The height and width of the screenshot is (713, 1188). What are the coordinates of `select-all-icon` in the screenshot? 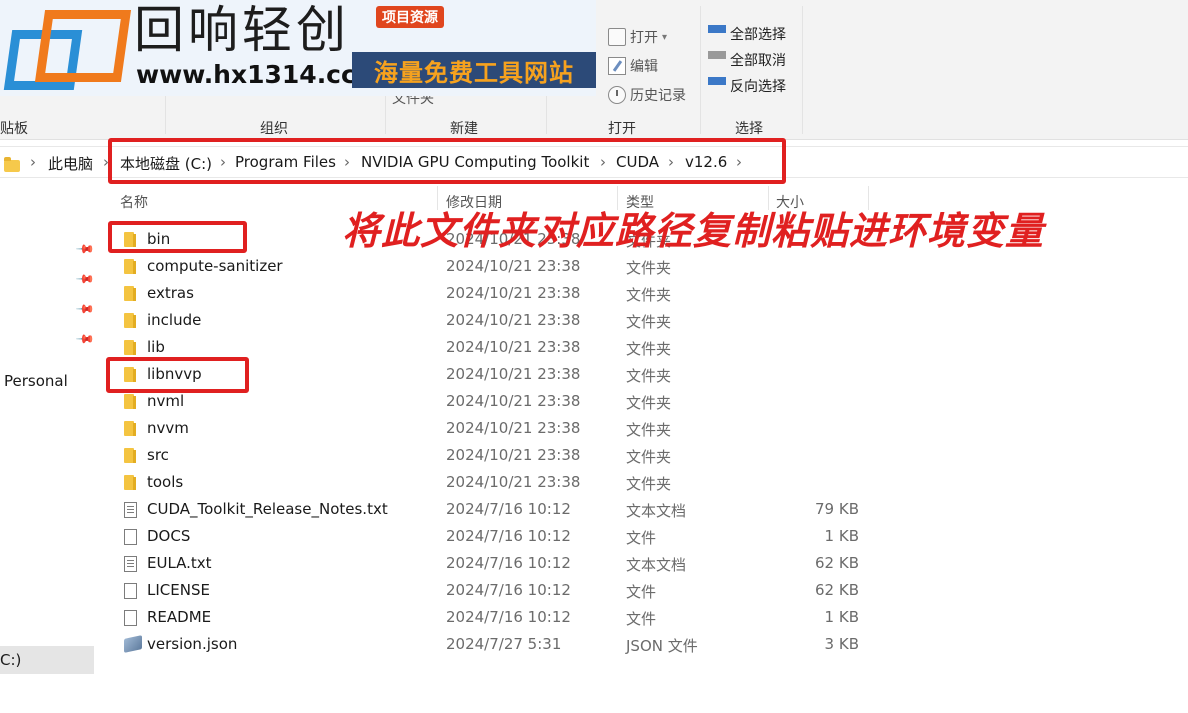 It's located at (717, 34).